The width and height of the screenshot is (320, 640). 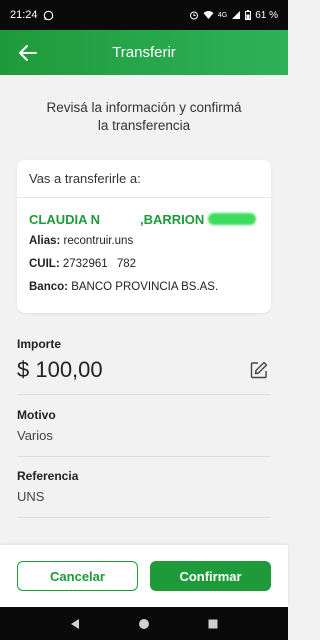 I want to click on signal-icon, so click(x=236, y=15).